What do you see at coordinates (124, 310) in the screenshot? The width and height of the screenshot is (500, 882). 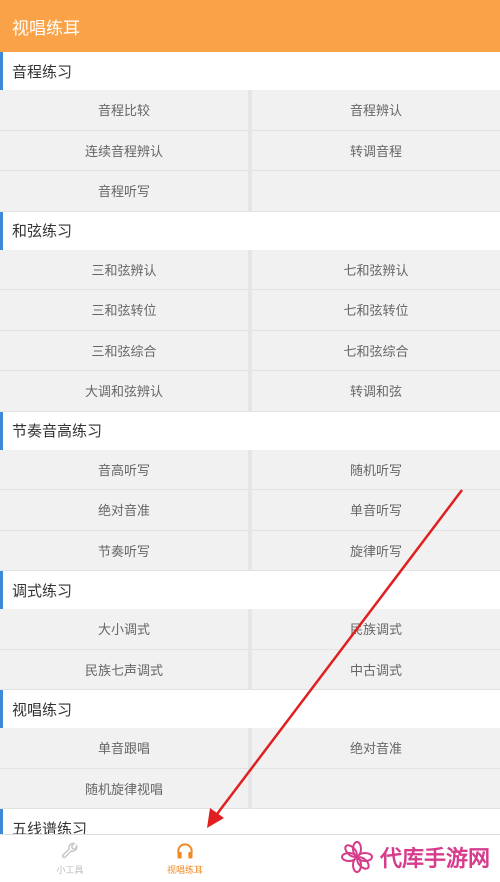 I see `exercise-item: 三和弦转位` at bounding box center [124, 310].